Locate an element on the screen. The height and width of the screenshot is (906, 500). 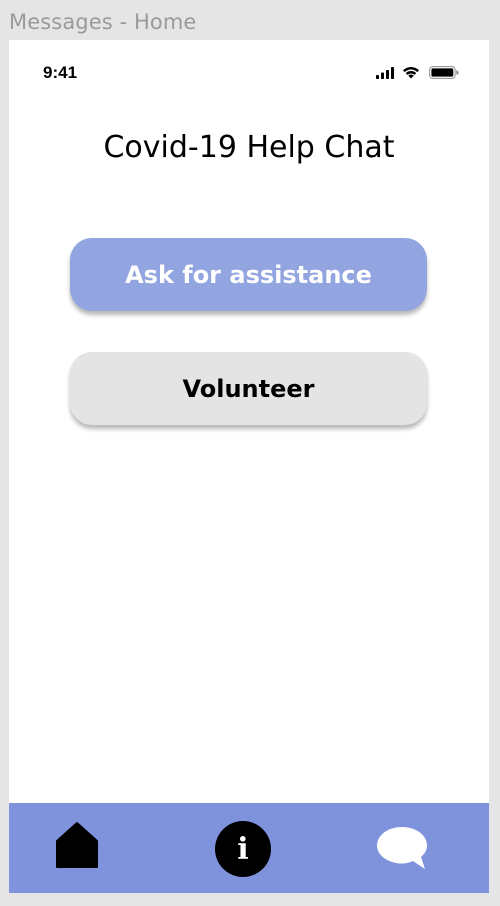
tab-home is located at coordinates (77, 848).